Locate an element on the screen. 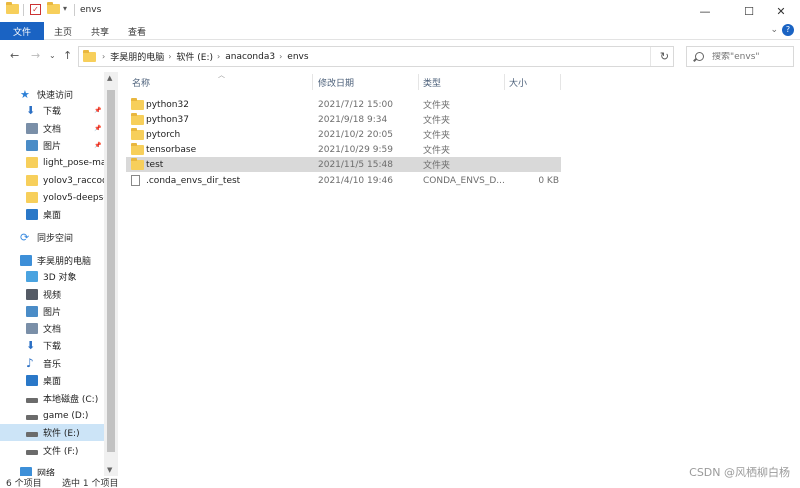 The width and height of the screenshot is (800, 488). address-bar: › 李昊朋的电脑 › 软件 (E:) › anaconda3 › envs ⌄ is located at coordinates (410, 56).